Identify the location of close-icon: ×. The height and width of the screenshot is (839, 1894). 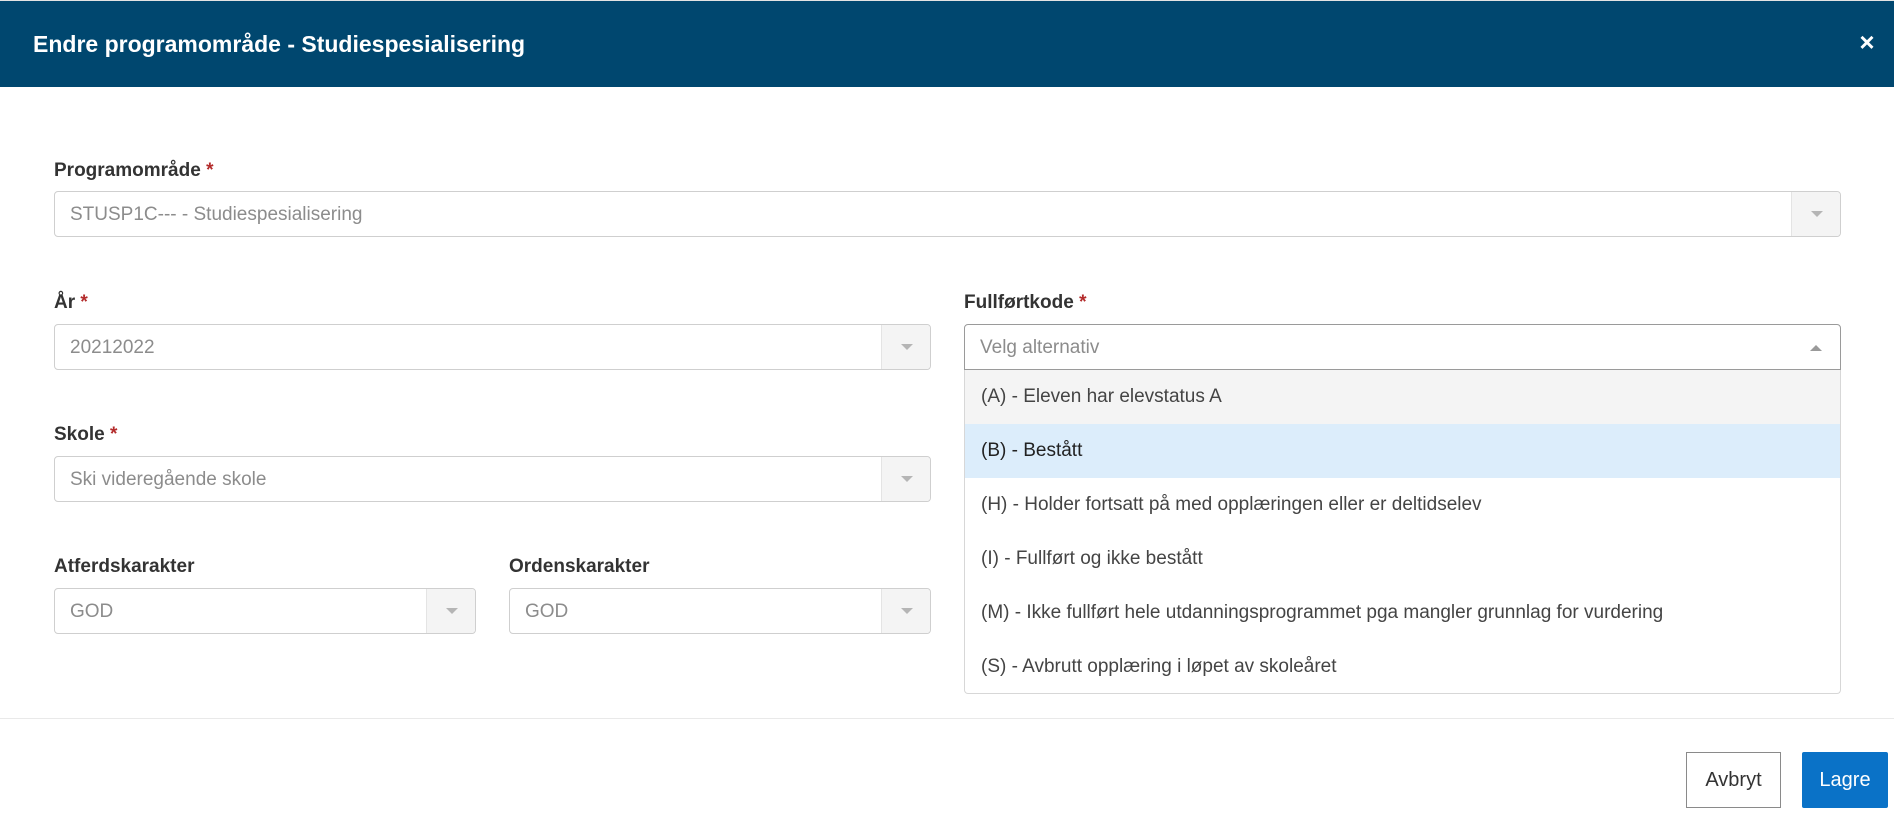
(1867, 42).